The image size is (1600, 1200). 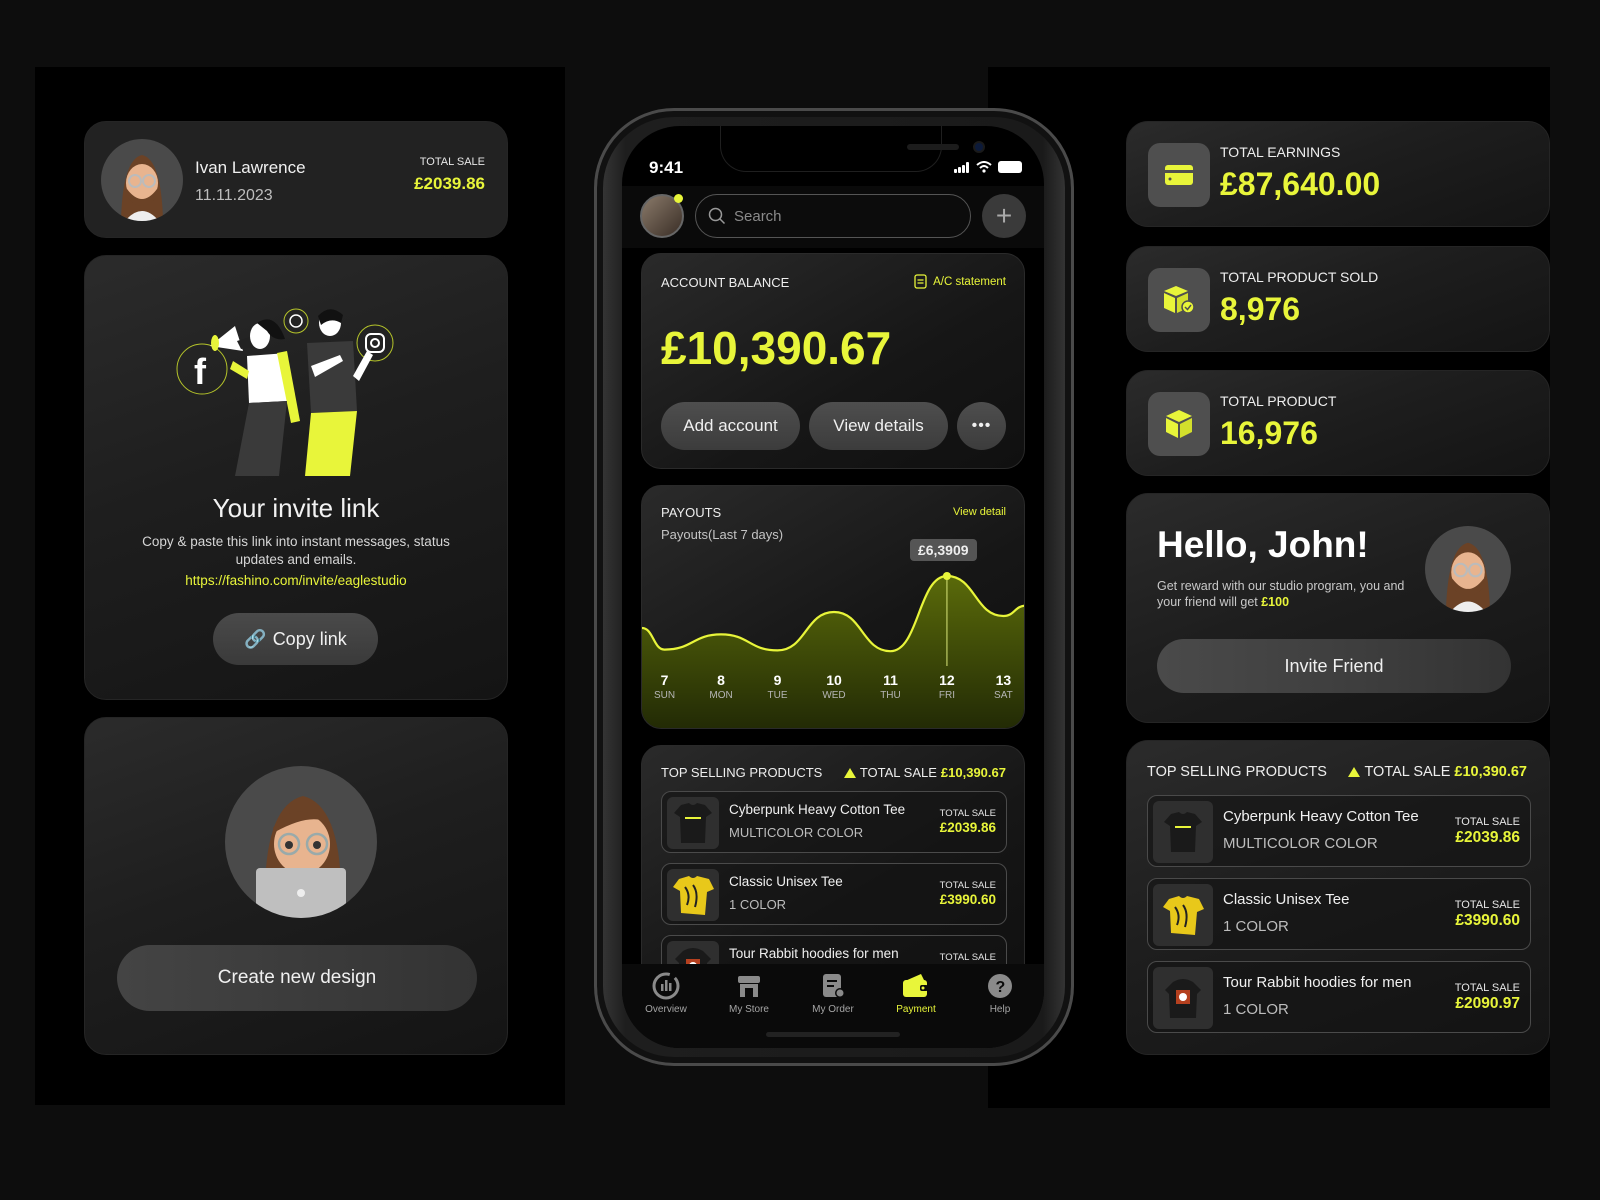 I want to click on tab-label: Help, so click(x=1000, y=1009).